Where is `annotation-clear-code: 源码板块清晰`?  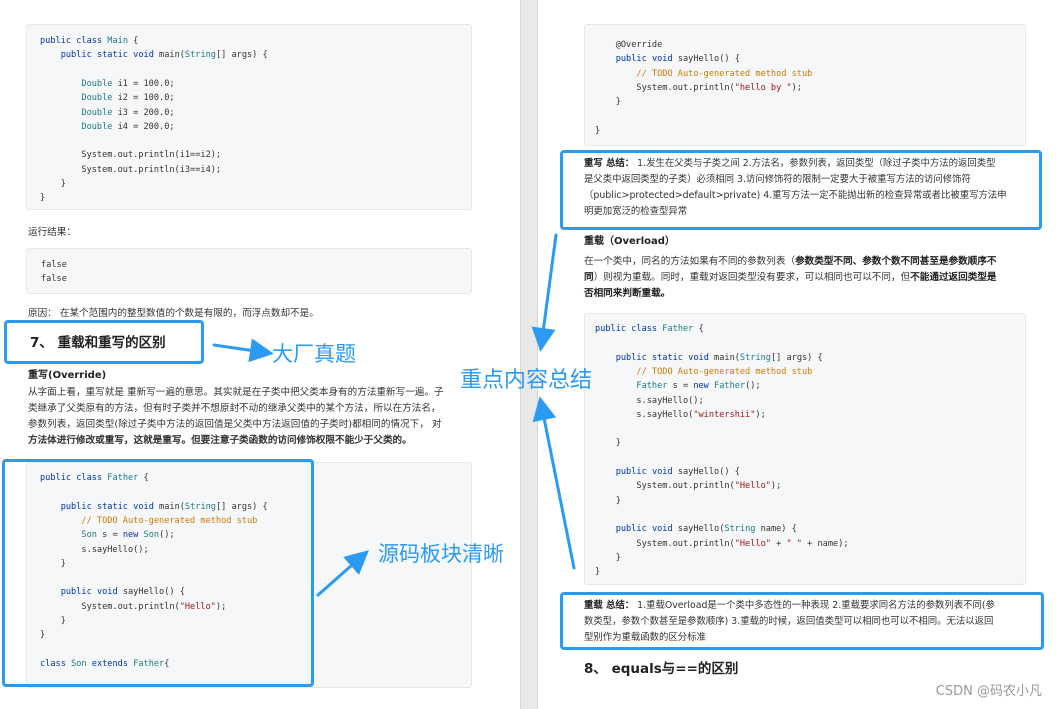
annotation-clear-code: 源码板块清晰 is located at coordinates (441, 554).